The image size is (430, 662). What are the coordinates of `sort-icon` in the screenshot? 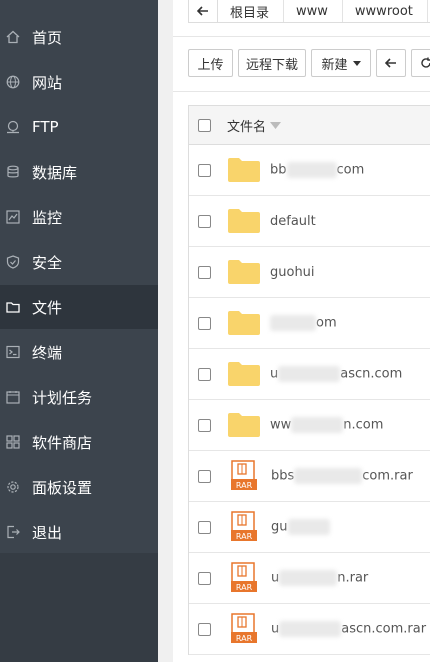 It's located at (276, 125).